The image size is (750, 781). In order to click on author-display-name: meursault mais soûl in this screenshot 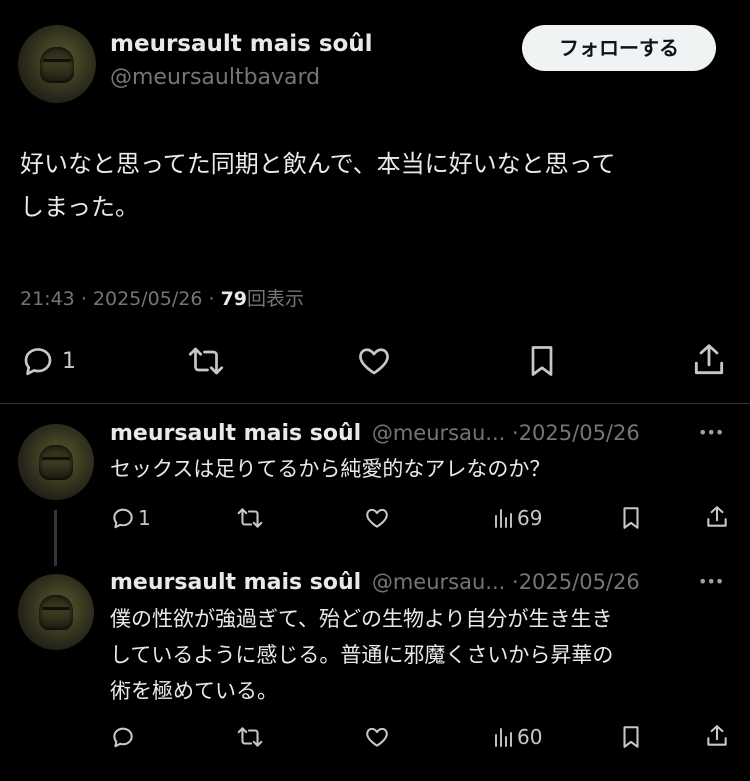, I will do `click(241, 44)`.